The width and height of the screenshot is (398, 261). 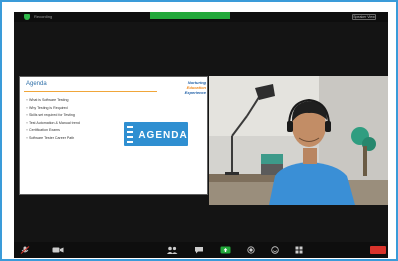 I want to click on agenda-card-text: AGENDA, so click(x=162, y=135).